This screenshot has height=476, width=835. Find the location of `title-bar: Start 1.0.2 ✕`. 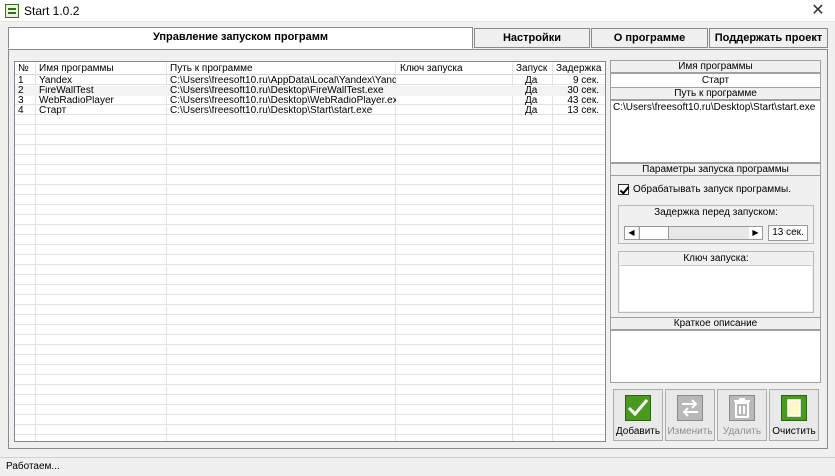

title-bar: Start 1.0.2 ✕ is located at coordinates (417, 11).